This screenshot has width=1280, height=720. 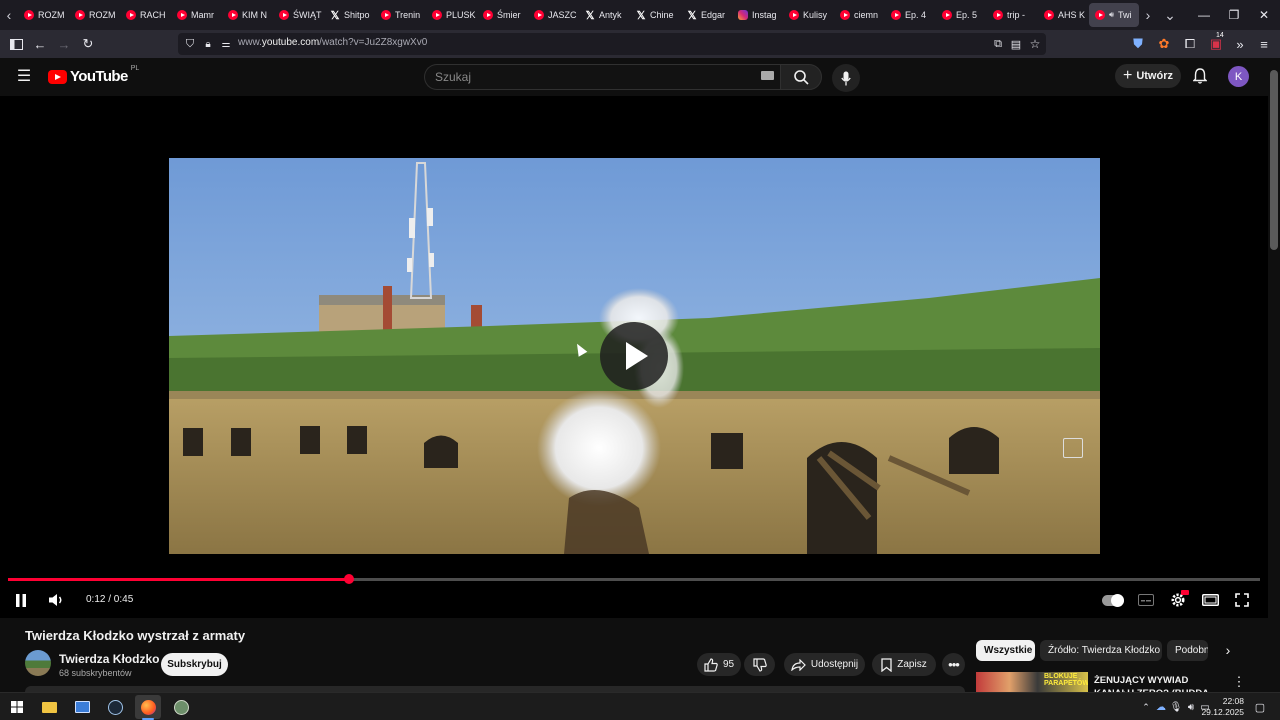 I want to click on subscribe-button: Subskrybuj, so click(x=194, y=664).